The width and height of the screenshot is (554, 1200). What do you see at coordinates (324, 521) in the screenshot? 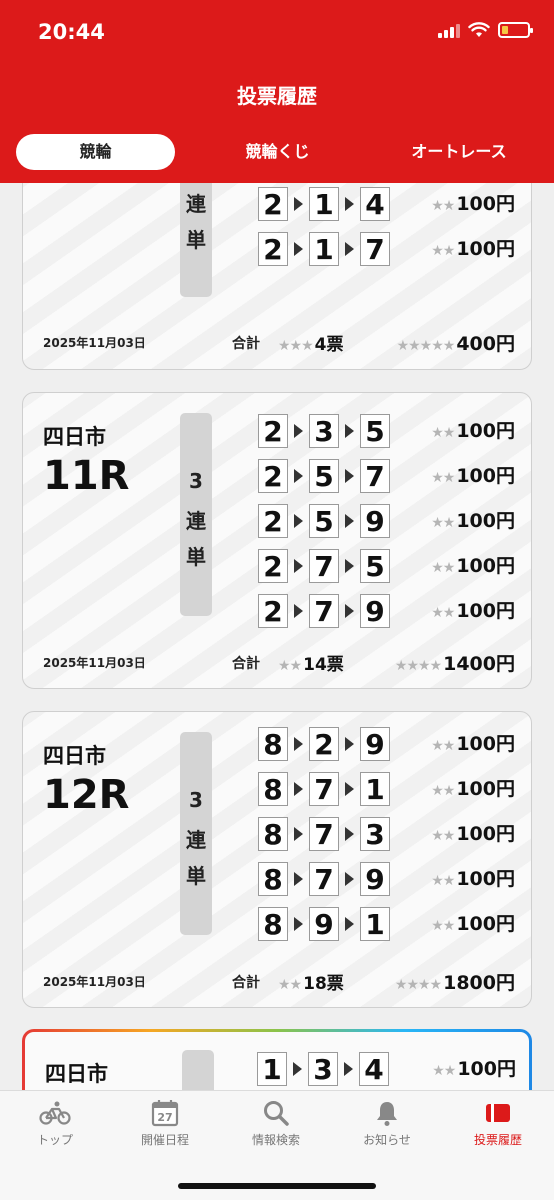
I see `bike-number: 5` at bounding box center [324, 521].